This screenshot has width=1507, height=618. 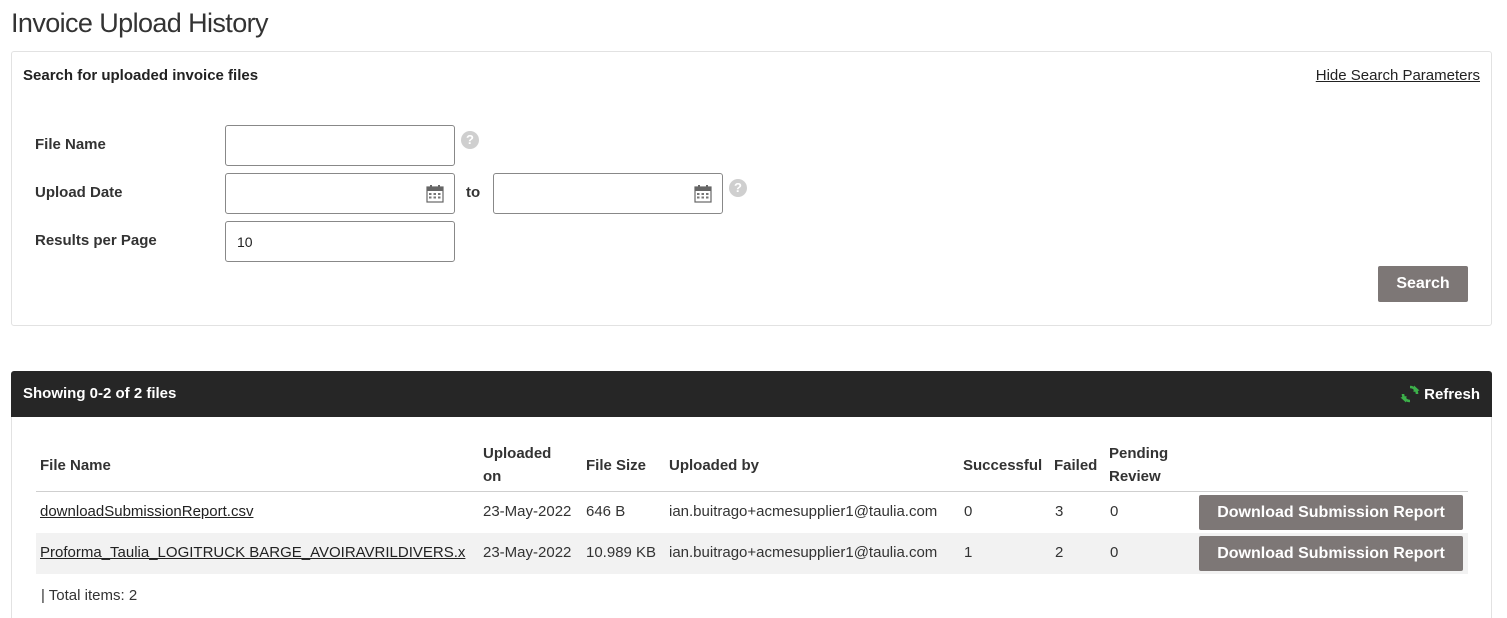 What do you see at coordinates (146, 511) in the screenshot?
I see `file-name-link: downloadSubmissionReport.csv` at bounding box center [146, 511].